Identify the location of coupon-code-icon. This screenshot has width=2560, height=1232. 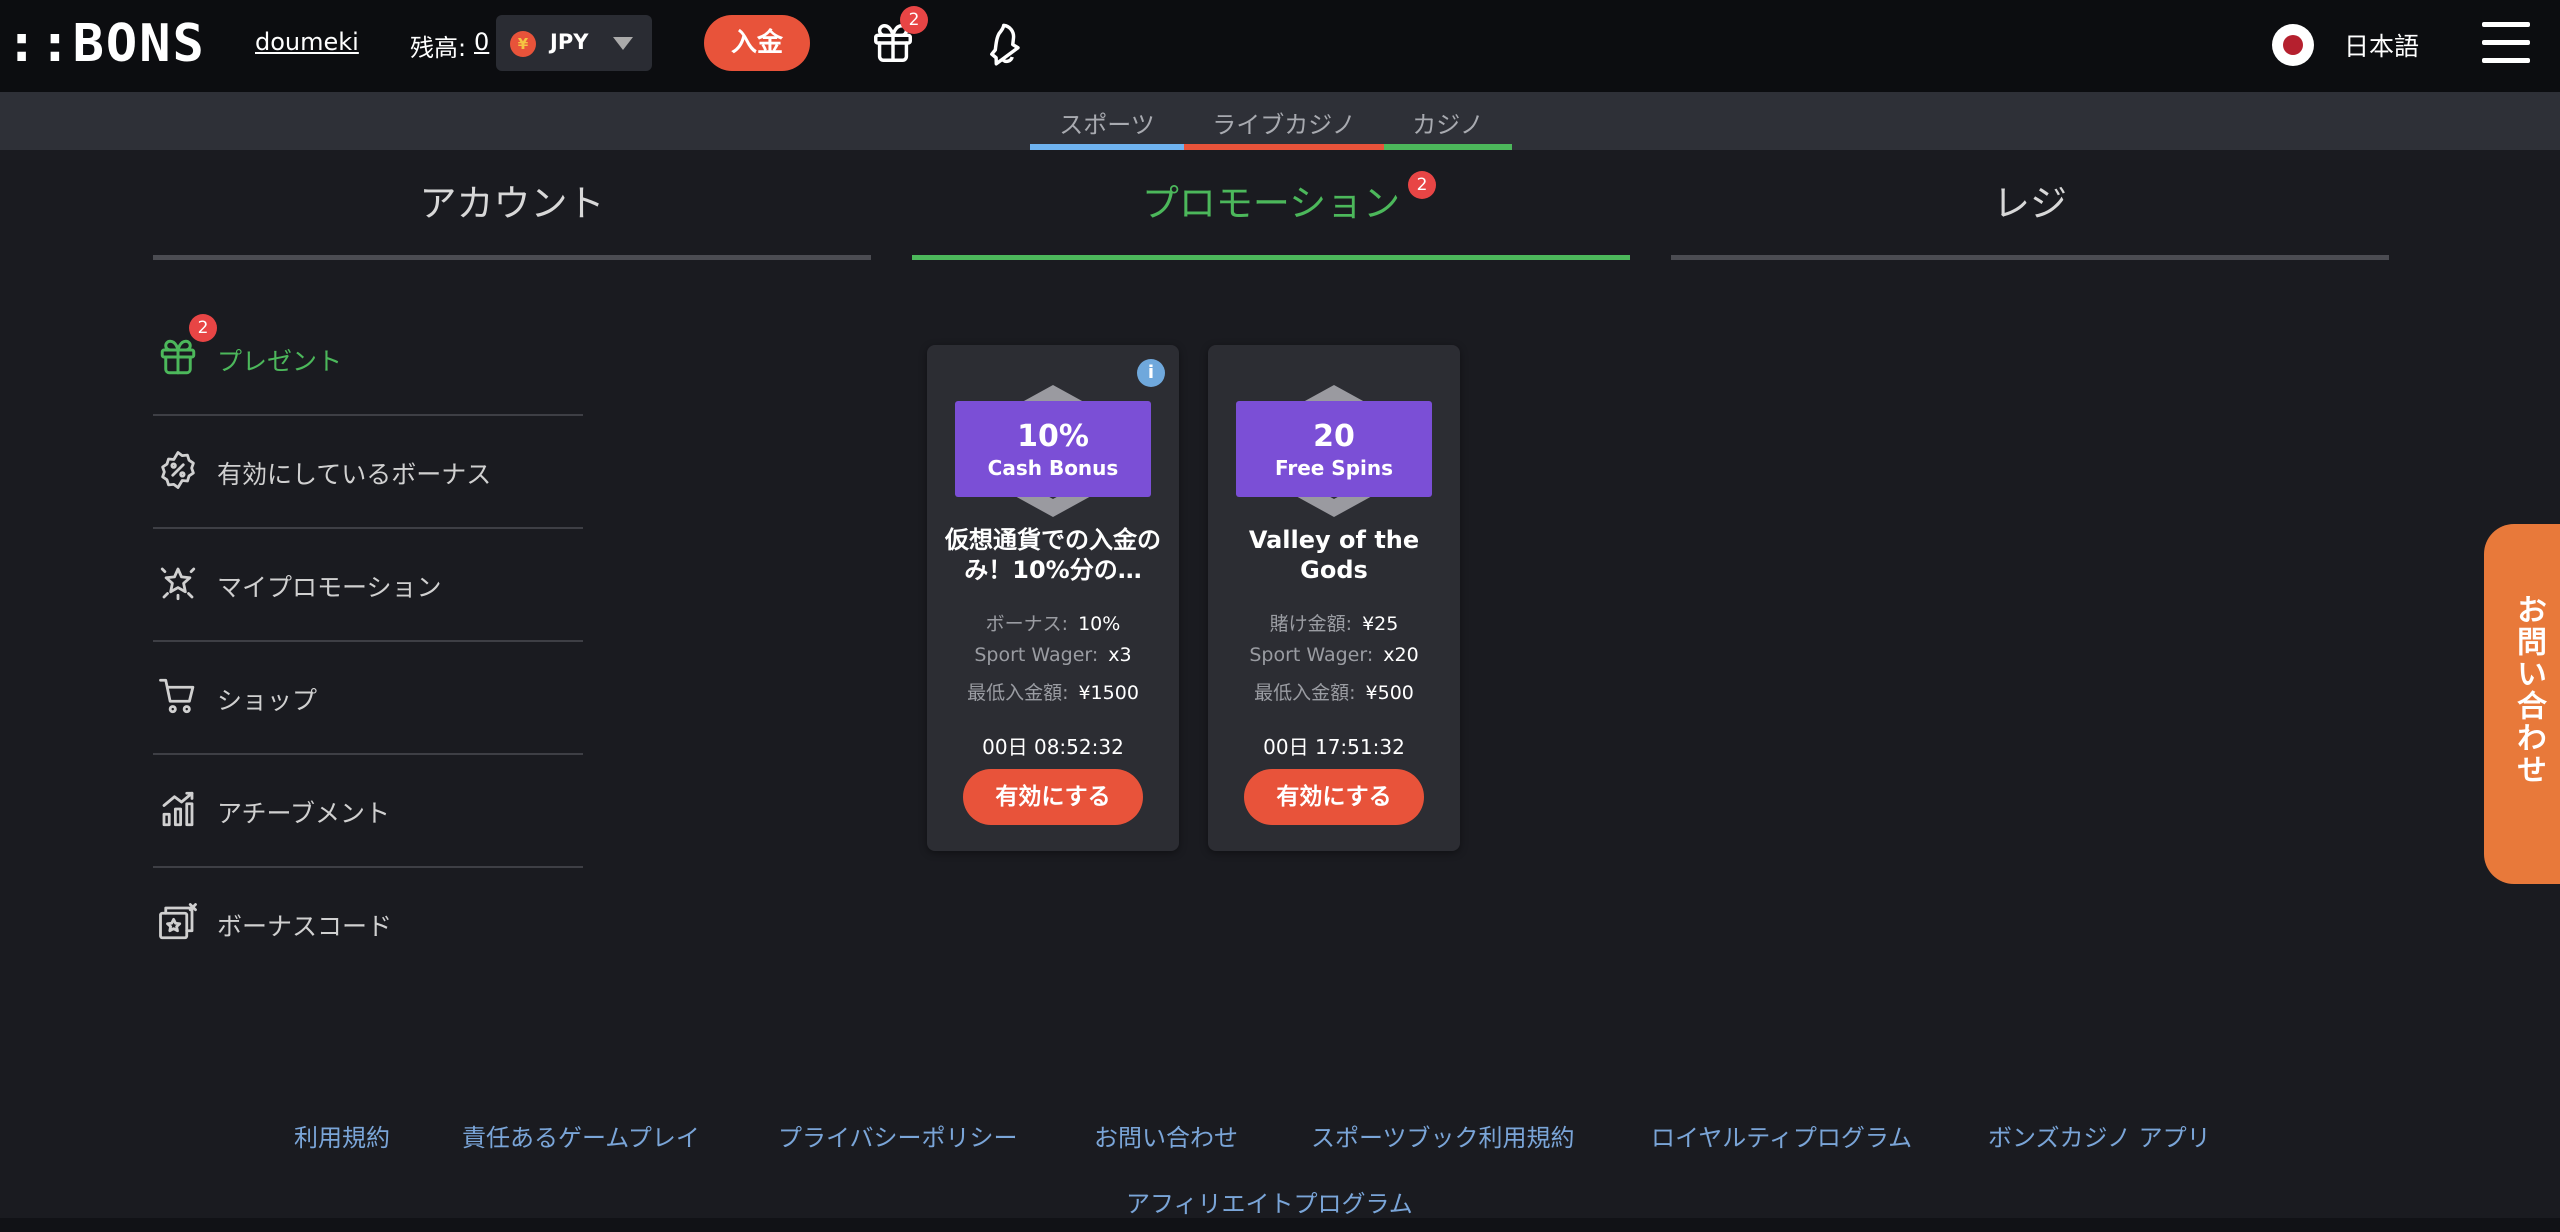
(178, 921).